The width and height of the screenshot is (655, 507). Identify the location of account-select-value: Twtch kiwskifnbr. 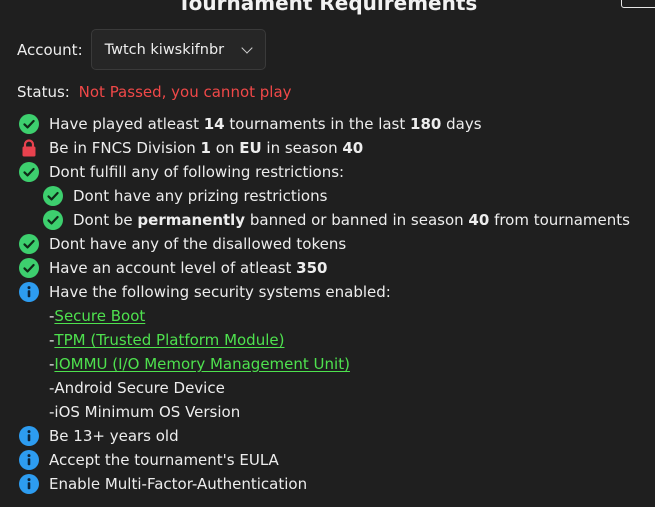
(164, 49).